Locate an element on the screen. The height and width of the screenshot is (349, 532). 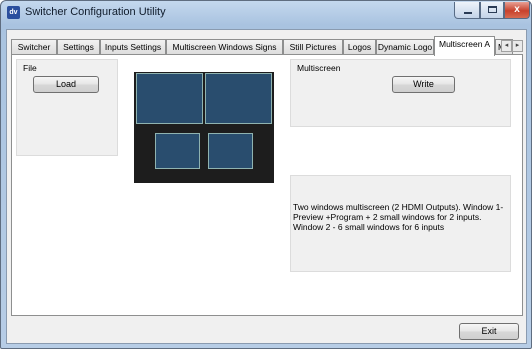
load-button: Load is located at coordinates (66, 84).